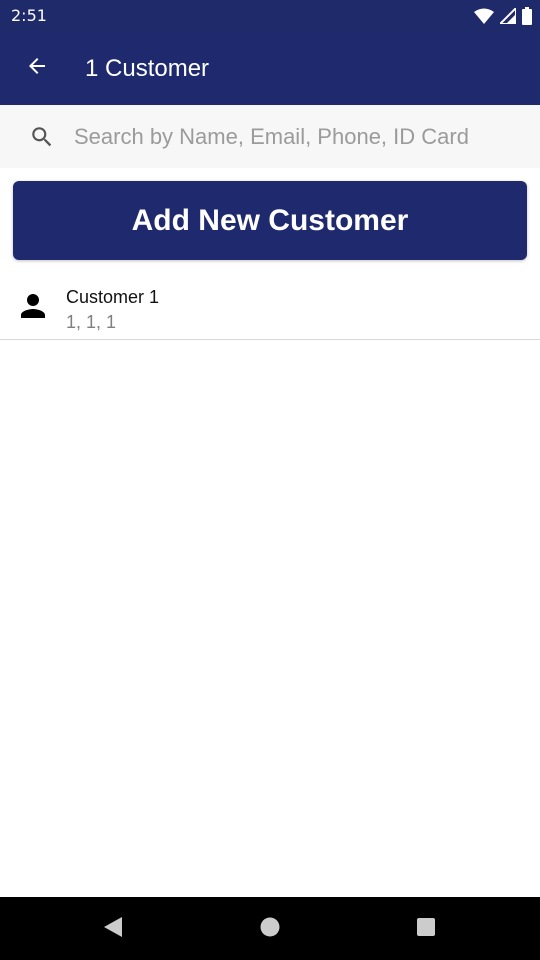 This screenshot has width=540, height=960. I want to click on nav-home-button, so click(270, 929).